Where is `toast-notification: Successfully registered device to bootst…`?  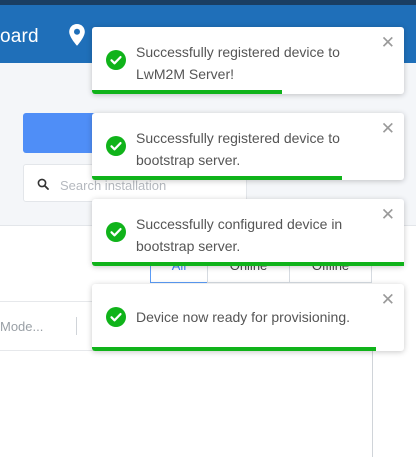 toast-notification: Successfully registered device to bootst… is located at coordinates (248, 146).